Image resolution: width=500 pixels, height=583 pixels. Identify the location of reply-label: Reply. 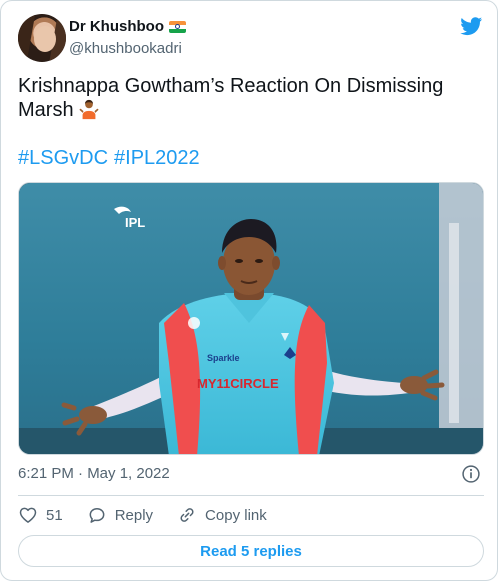
(134, 515).